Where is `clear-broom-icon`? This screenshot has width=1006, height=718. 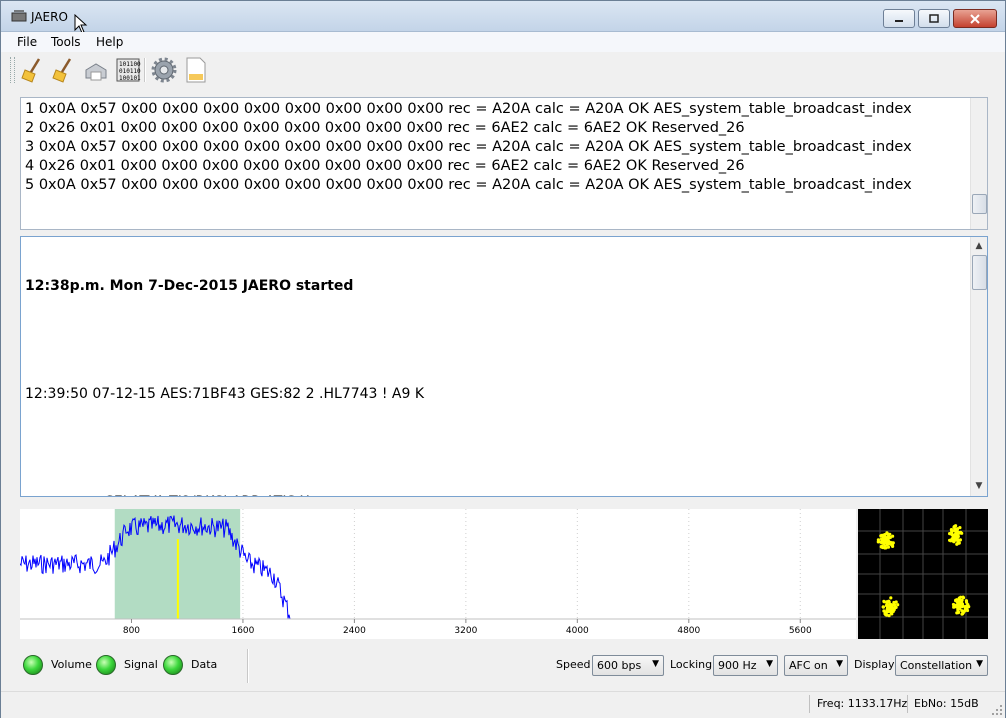
clear-broom-icon is located at coordinates (31, 70).